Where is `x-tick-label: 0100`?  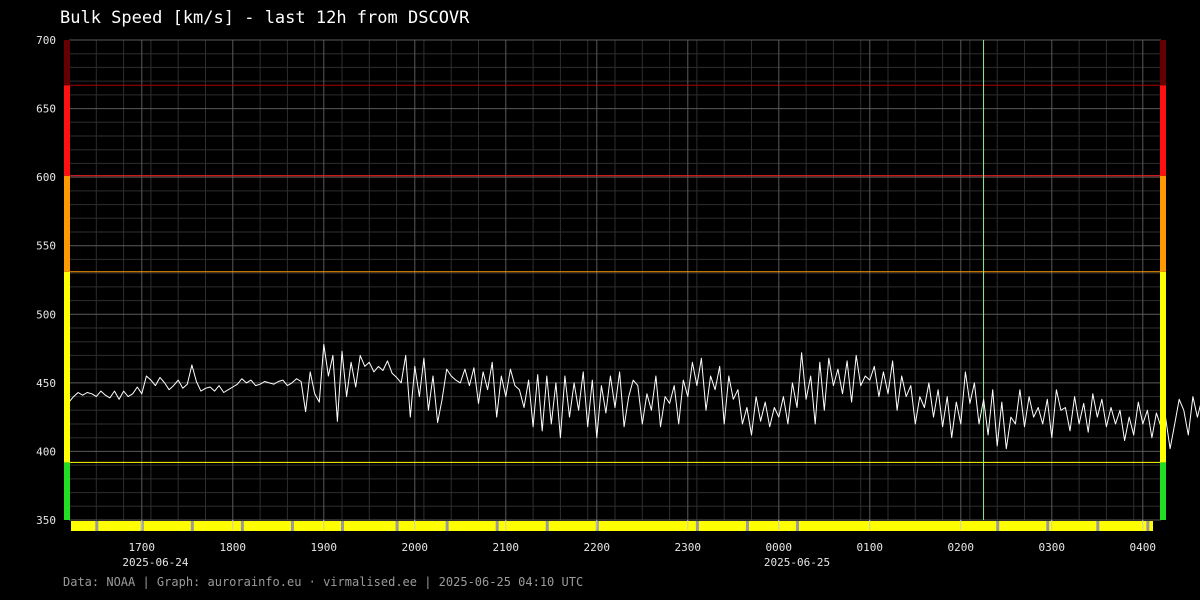 x-tick-label: 0100 is located at coordinates (870, 547).